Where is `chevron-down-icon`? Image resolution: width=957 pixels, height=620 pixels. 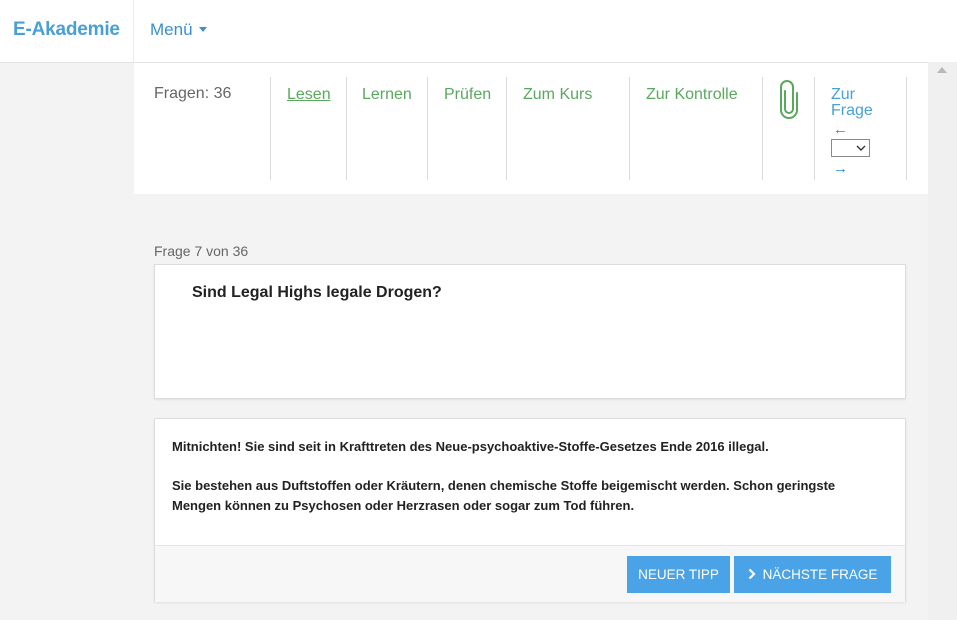 chevron-down-icon is located at coordinates (861, 148).